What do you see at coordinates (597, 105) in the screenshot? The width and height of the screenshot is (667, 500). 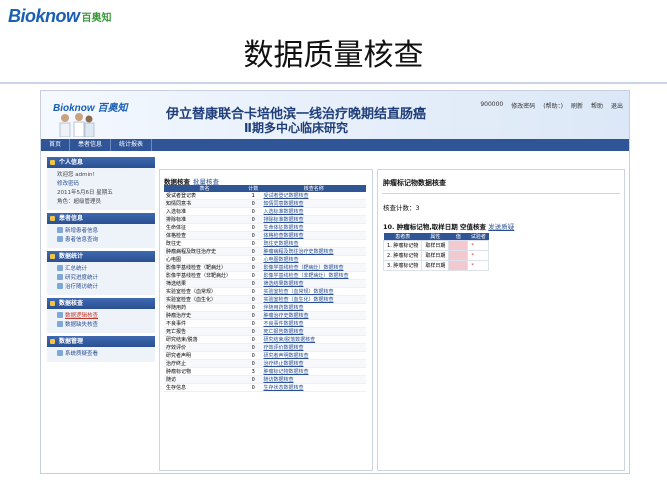 I see `top-link-help: 帮助` at bounding box center [597, 105].